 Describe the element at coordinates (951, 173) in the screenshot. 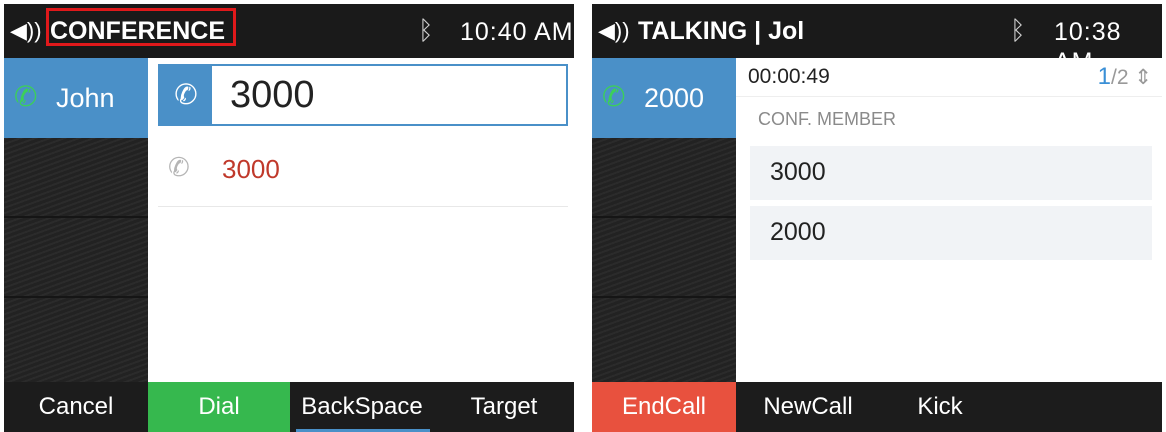

I see `conf-member-row: 3000` at that location.